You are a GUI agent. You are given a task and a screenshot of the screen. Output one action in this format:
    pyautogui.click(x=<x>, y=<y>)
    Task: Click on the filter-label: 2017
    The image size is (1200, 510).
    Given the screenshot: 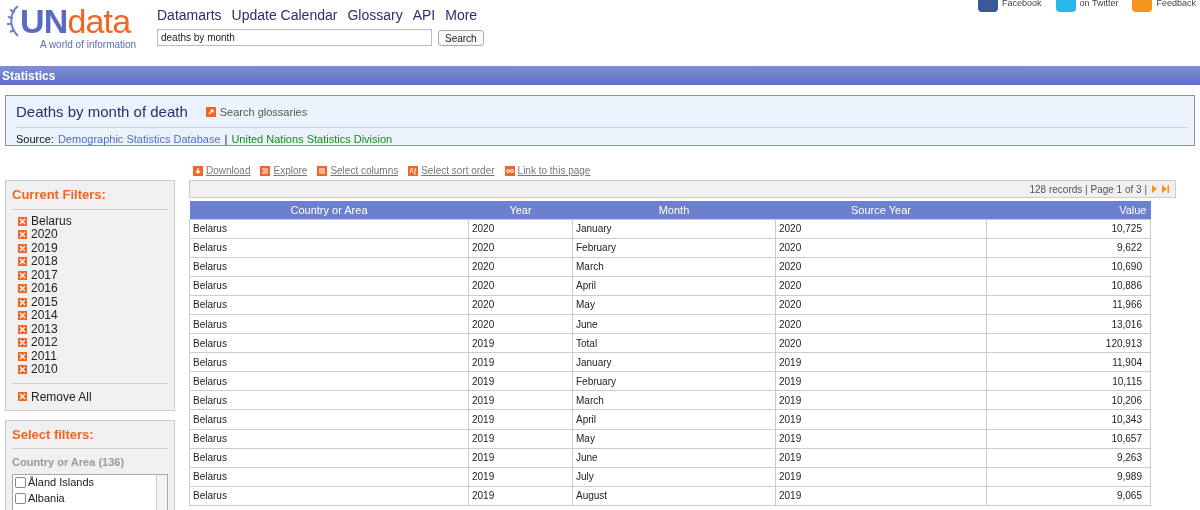 What is the action you would take?
    pyautogui.click(x=44, y=275)
    